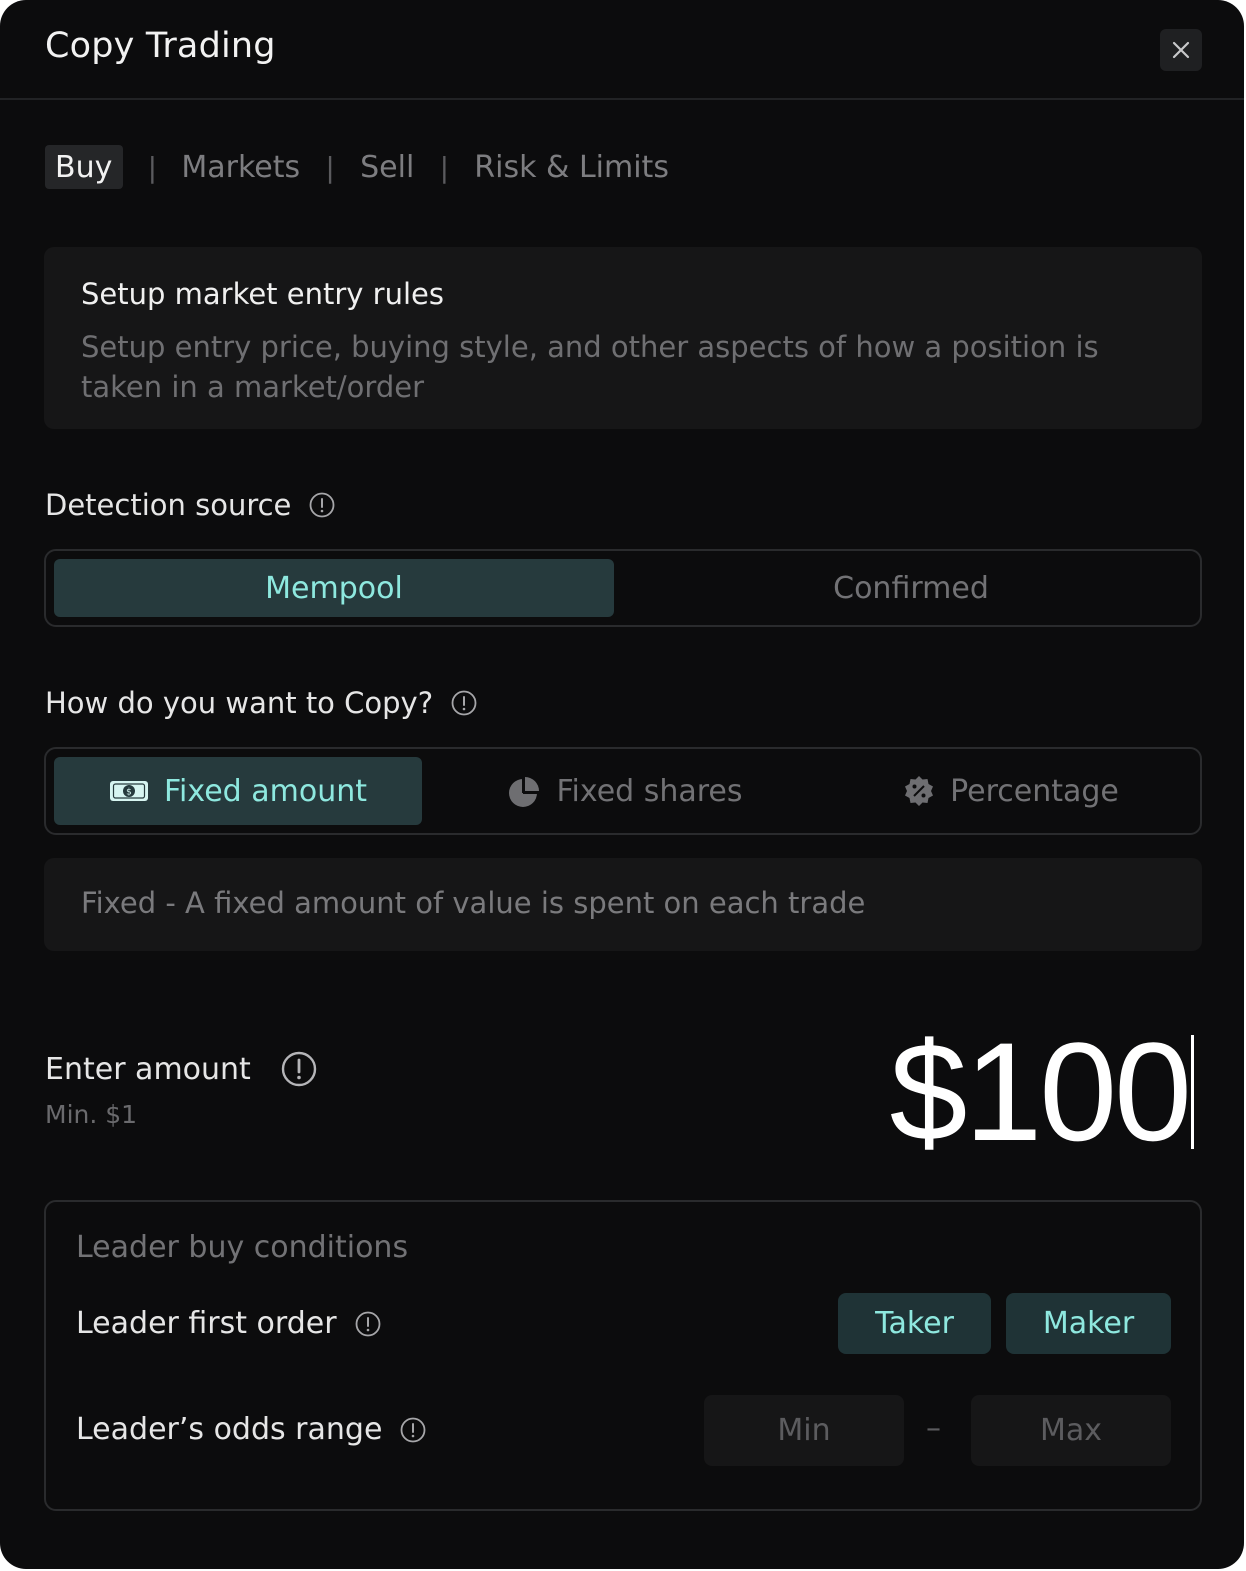  What do you see at coordinates (649, 791) in the screenshot?
I see `fixed-shares-label: Fixed shares` at bounding box center [649, 791].